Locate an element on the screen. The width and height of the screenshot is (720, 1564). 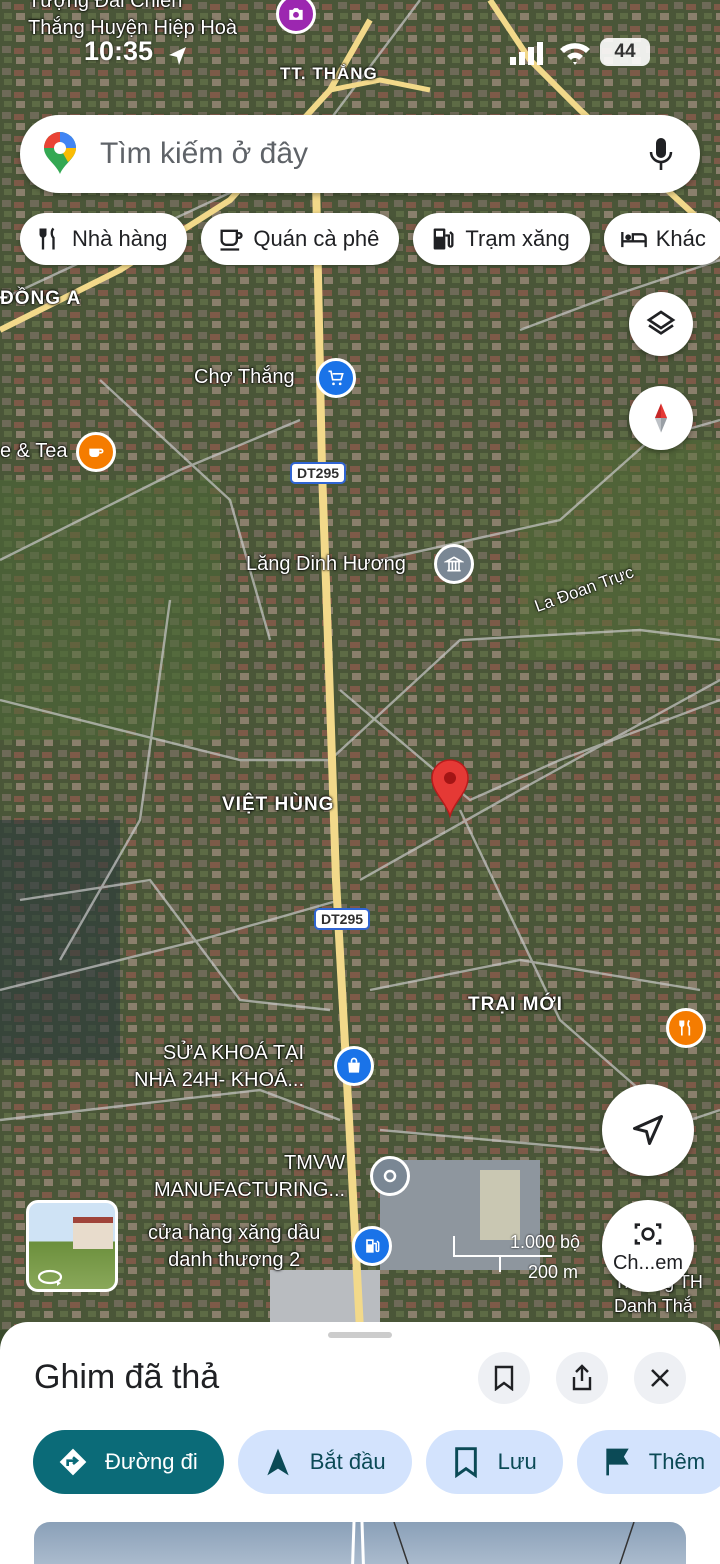
map-label-viet-hung: VIỆT HÙNG is located at coordinates (278, 805).